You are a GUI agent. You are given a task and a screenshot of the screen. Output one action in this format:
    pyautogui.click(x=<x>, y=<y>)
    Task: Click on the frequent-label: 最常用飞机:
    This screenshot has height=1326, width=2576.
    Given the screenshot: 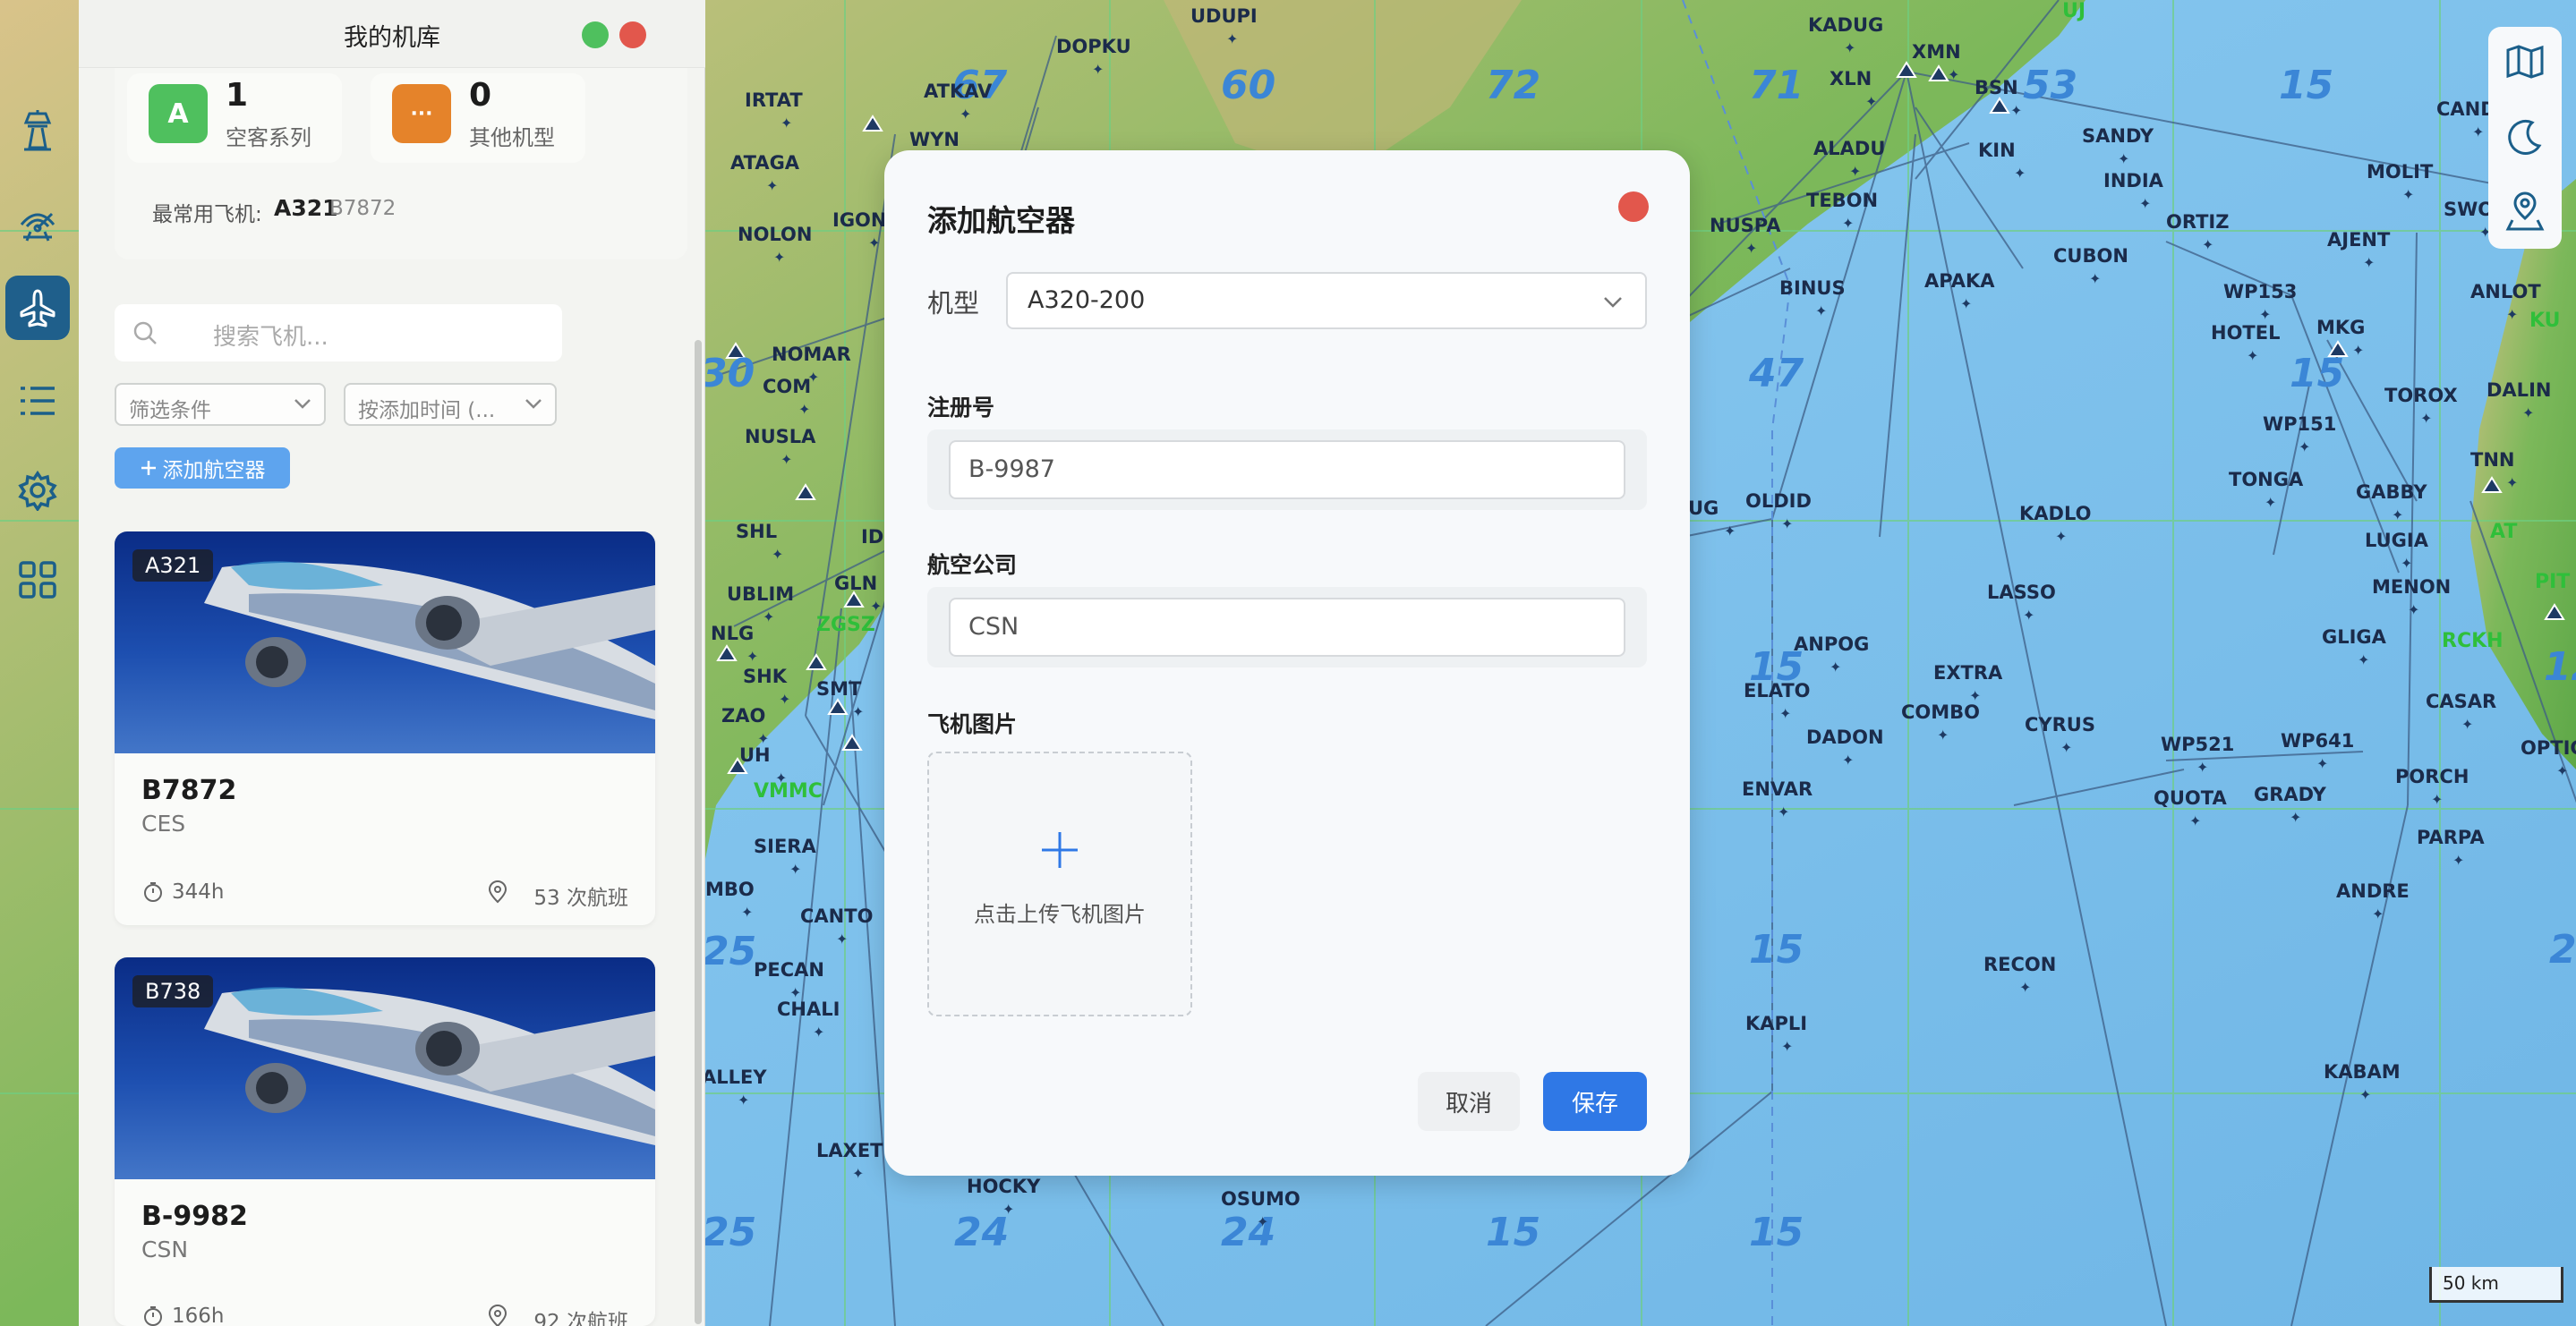 What is the action you would take?
    pyautogui.click(x=207, y=214)
    